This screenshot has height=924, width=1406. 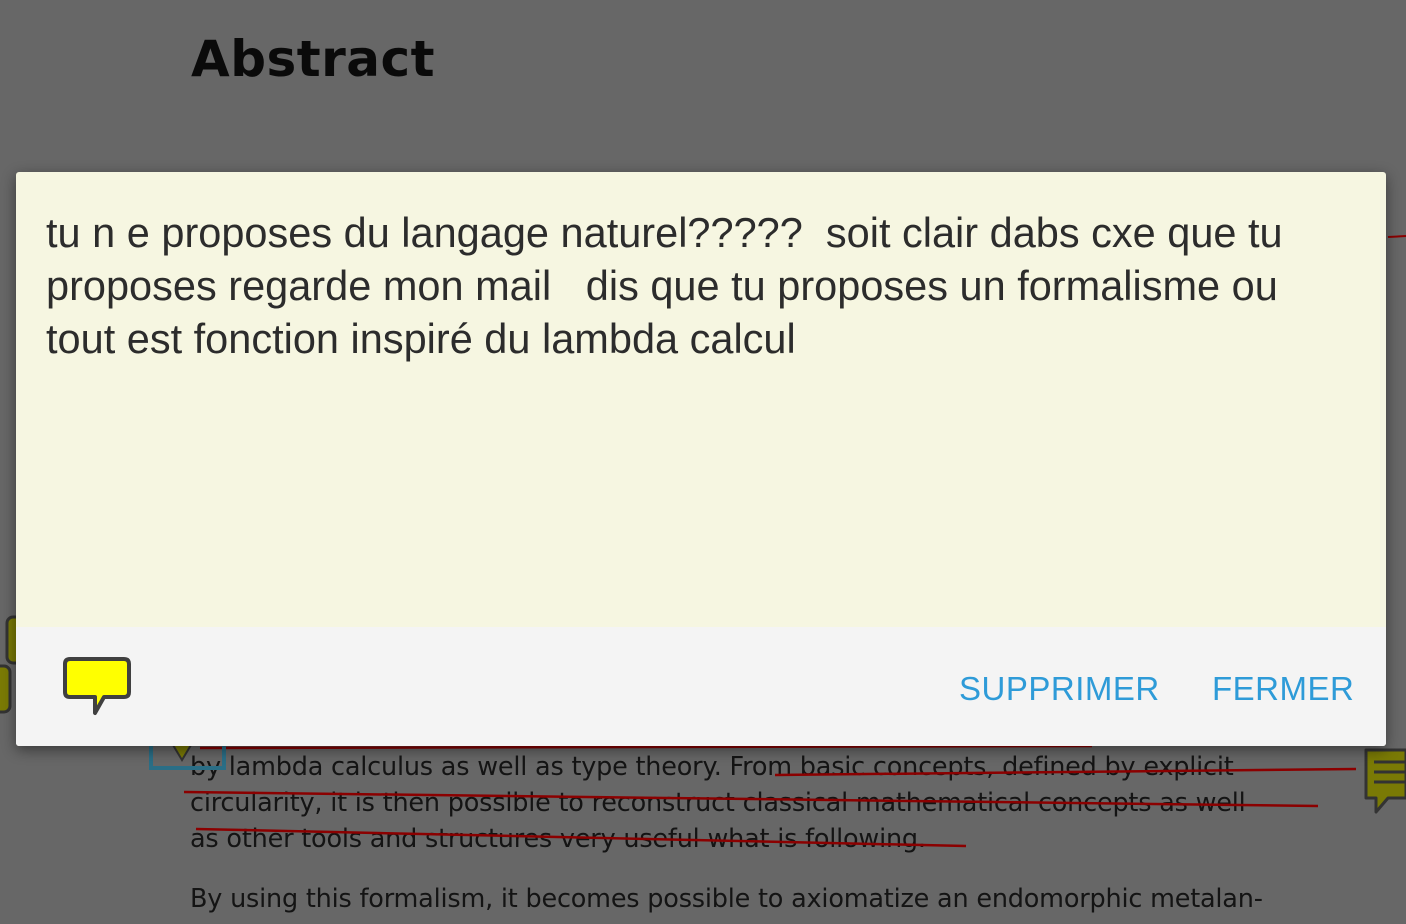 What do you see at coordinates (1283, 689) in the screenshot?
I see `close-button: FERMER` at bounding box center [1283, 689].